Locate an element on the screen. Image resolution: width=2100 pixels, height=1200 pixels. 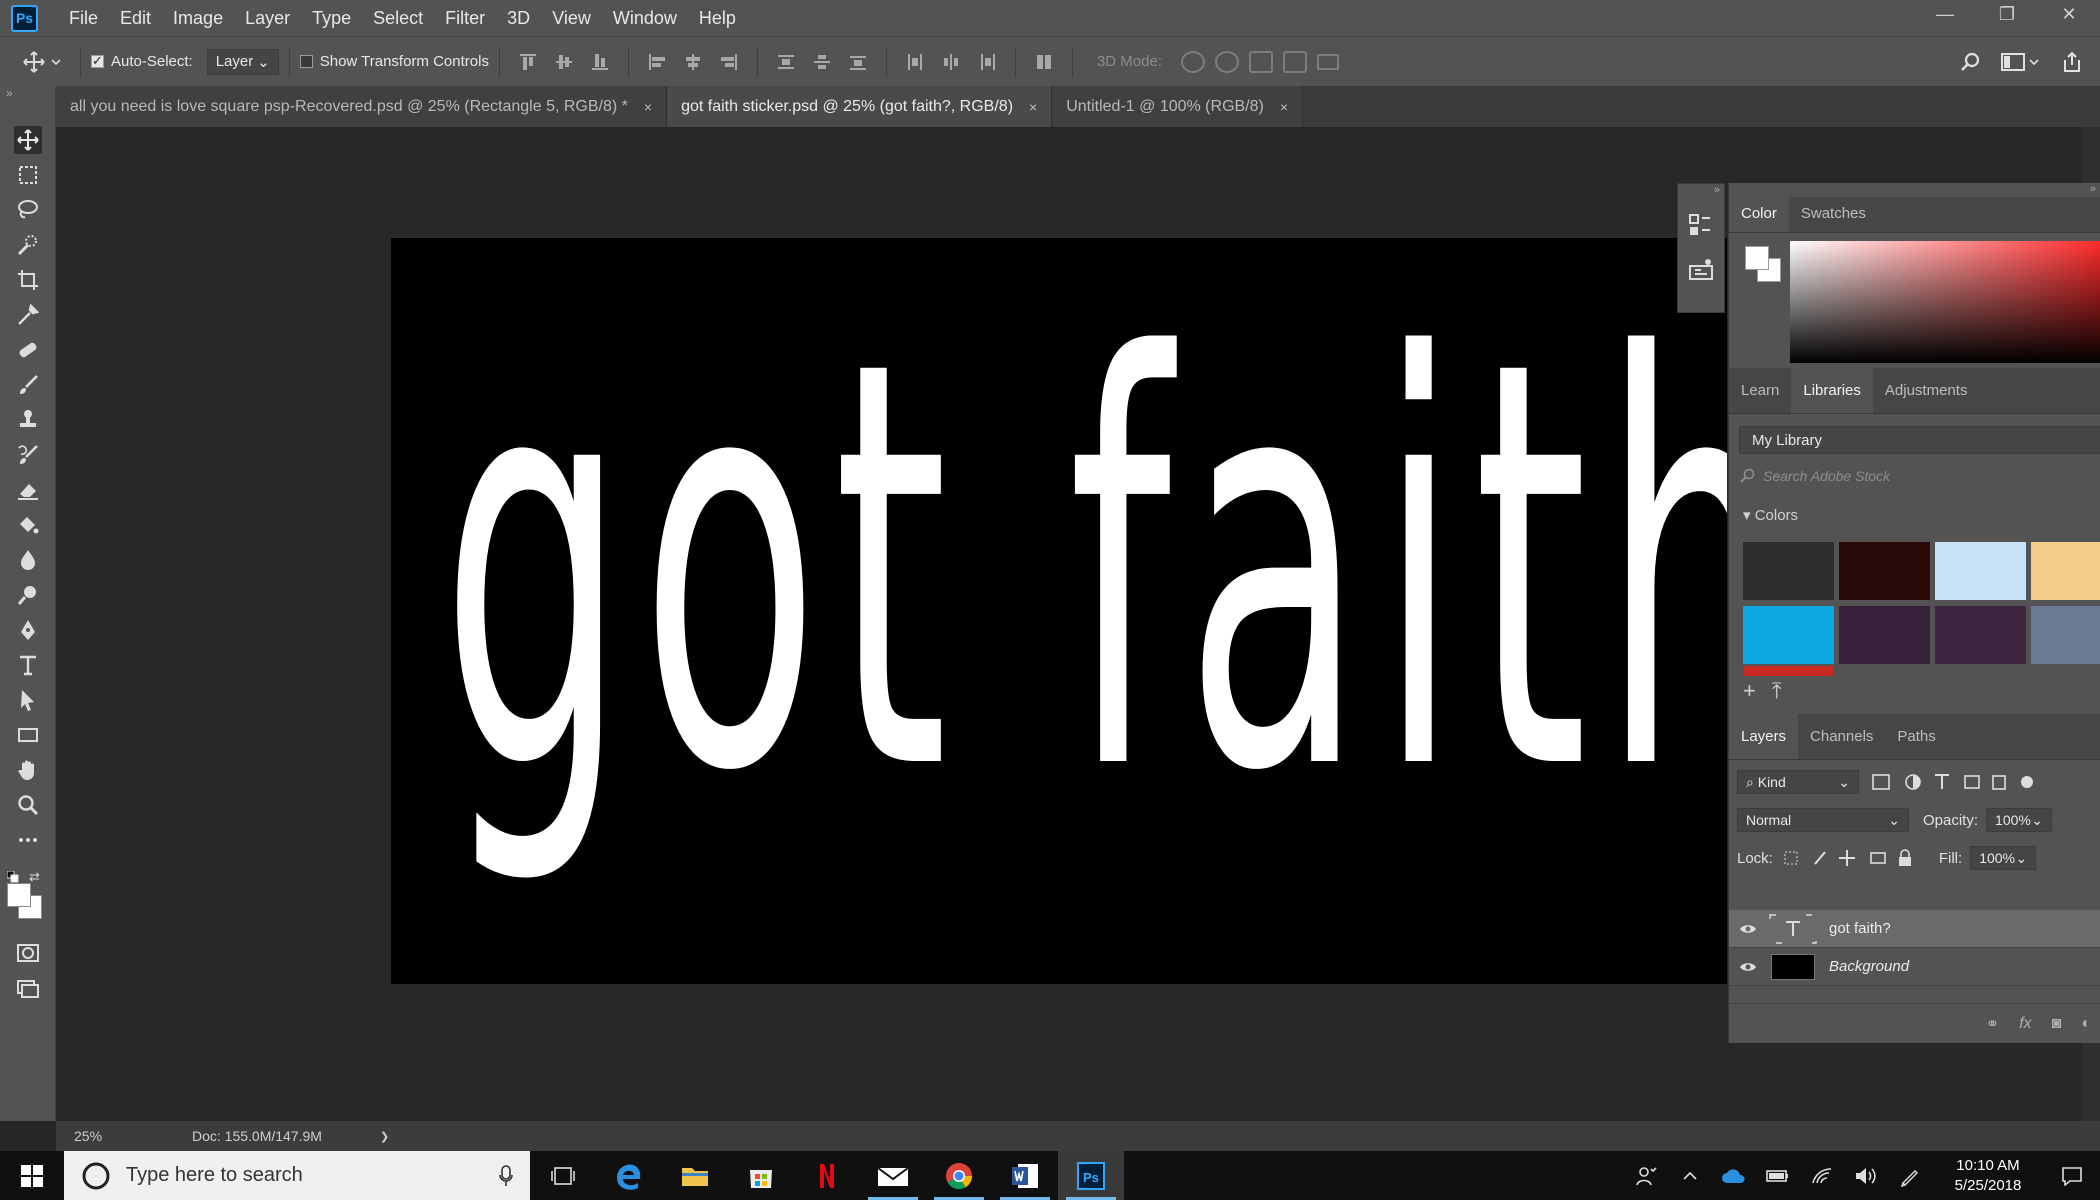
battery-icon is located at coordinates (1778, 1176).